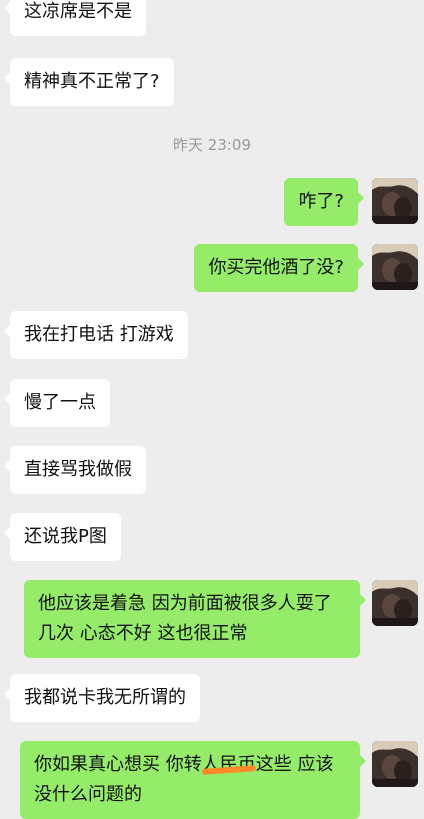  What do you see at coordinates (57, 403) in the screenshot?
I see `incoming-message: 慢了一点` at bounding box center [57, 403].